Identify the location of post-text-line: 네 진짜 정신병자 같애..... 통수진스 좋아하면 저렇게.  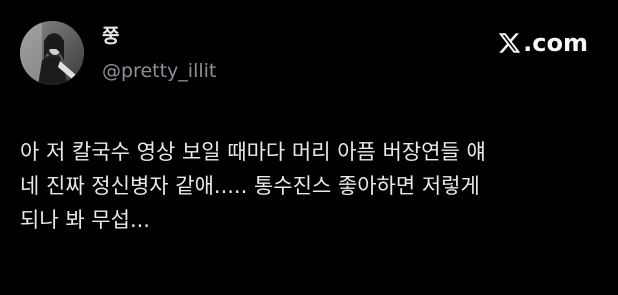
(250, 186).